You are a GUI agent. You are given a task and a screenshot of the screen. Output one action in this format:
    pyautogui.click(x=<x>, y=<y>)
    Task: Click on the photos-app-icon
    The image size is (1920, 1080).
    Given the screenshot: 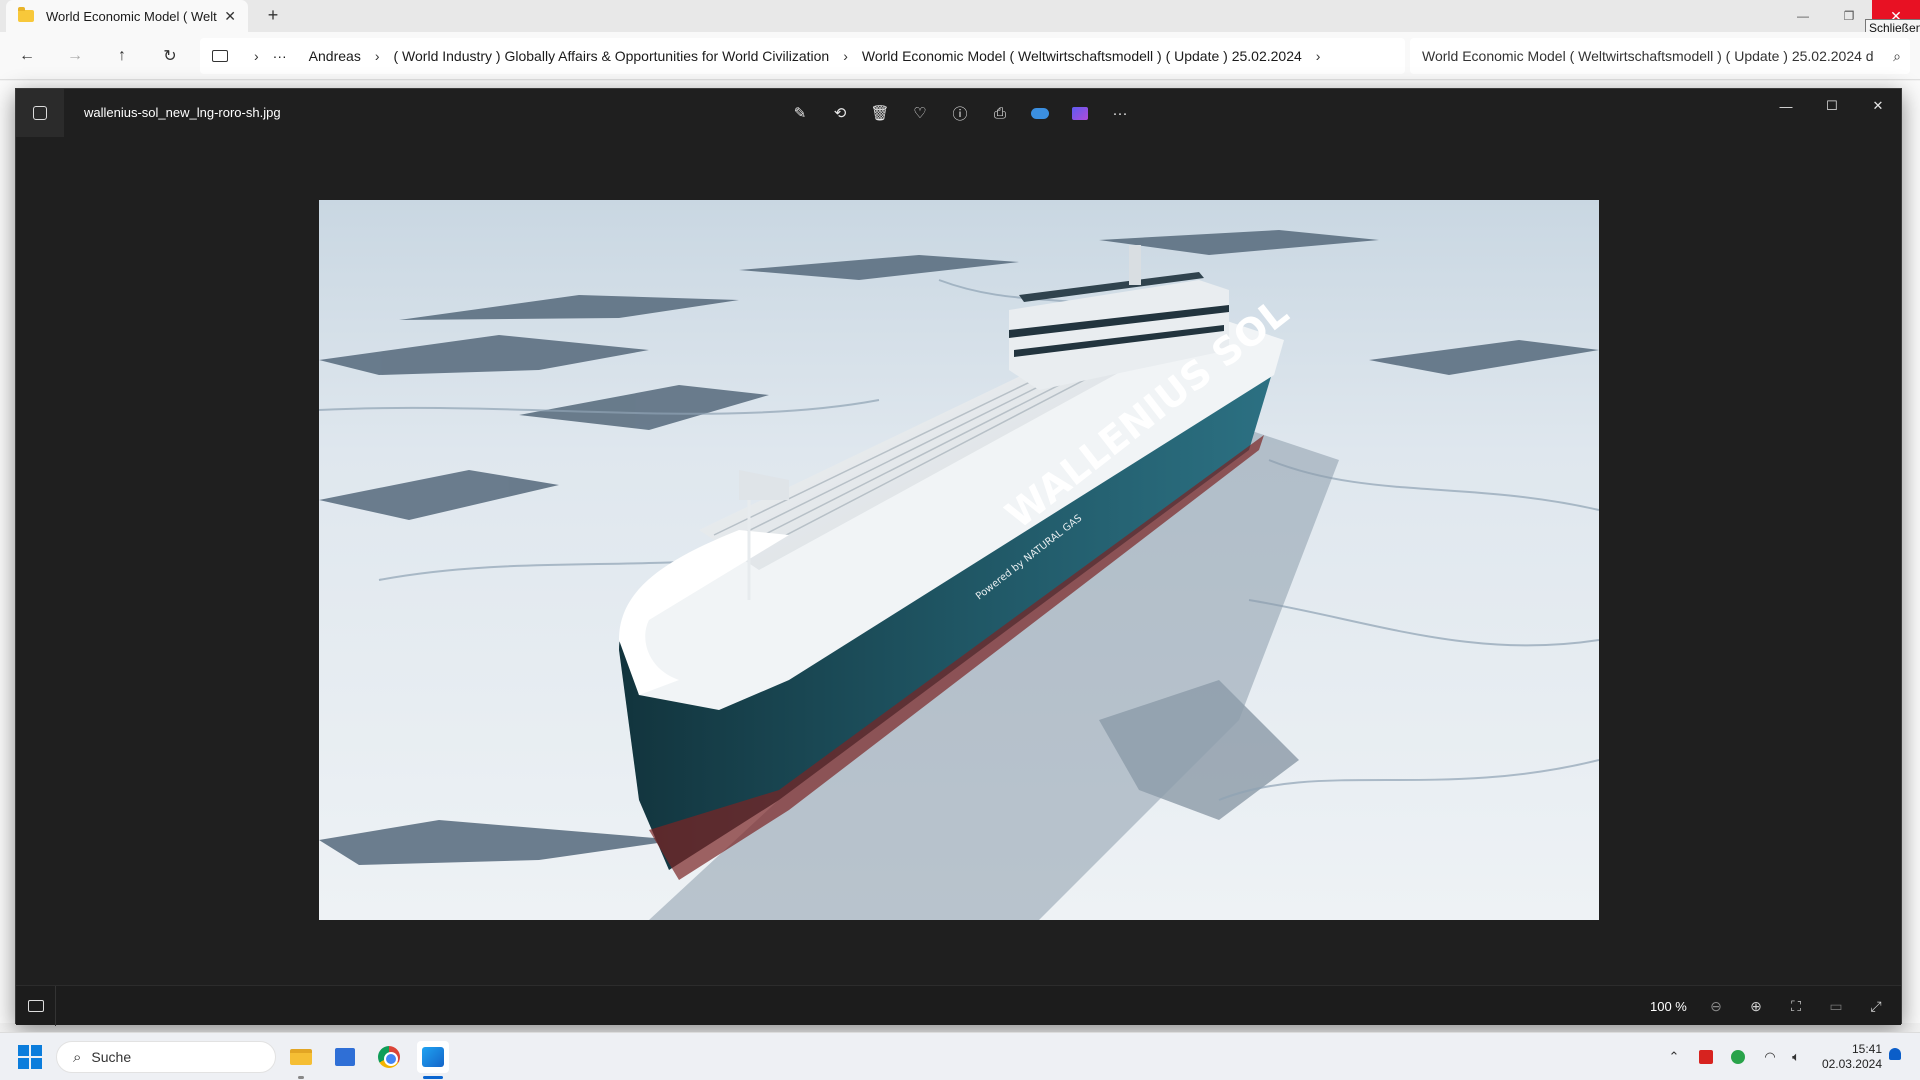 What is the action you would take?
    pyautogui.click(x=40, y=113)
    